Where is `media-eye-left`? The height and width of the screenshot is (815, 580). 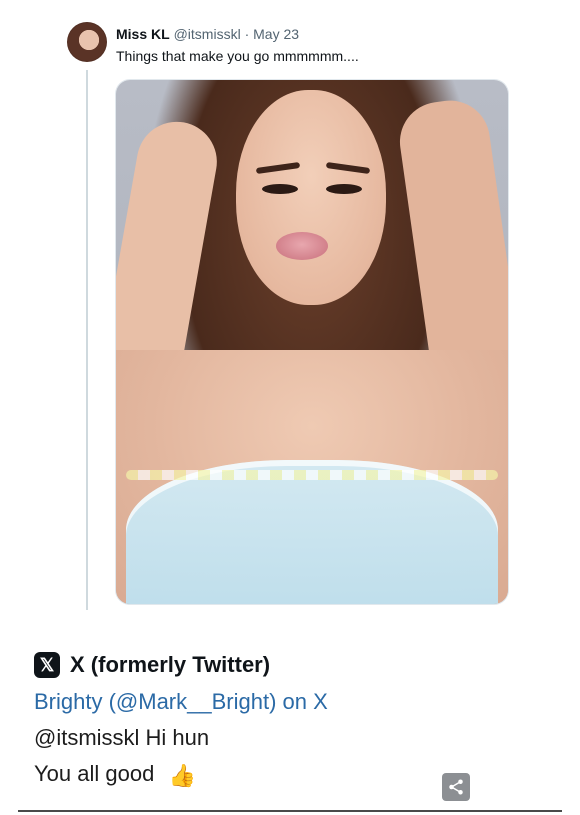
media-eye-left is located at coordinates (280, 189).